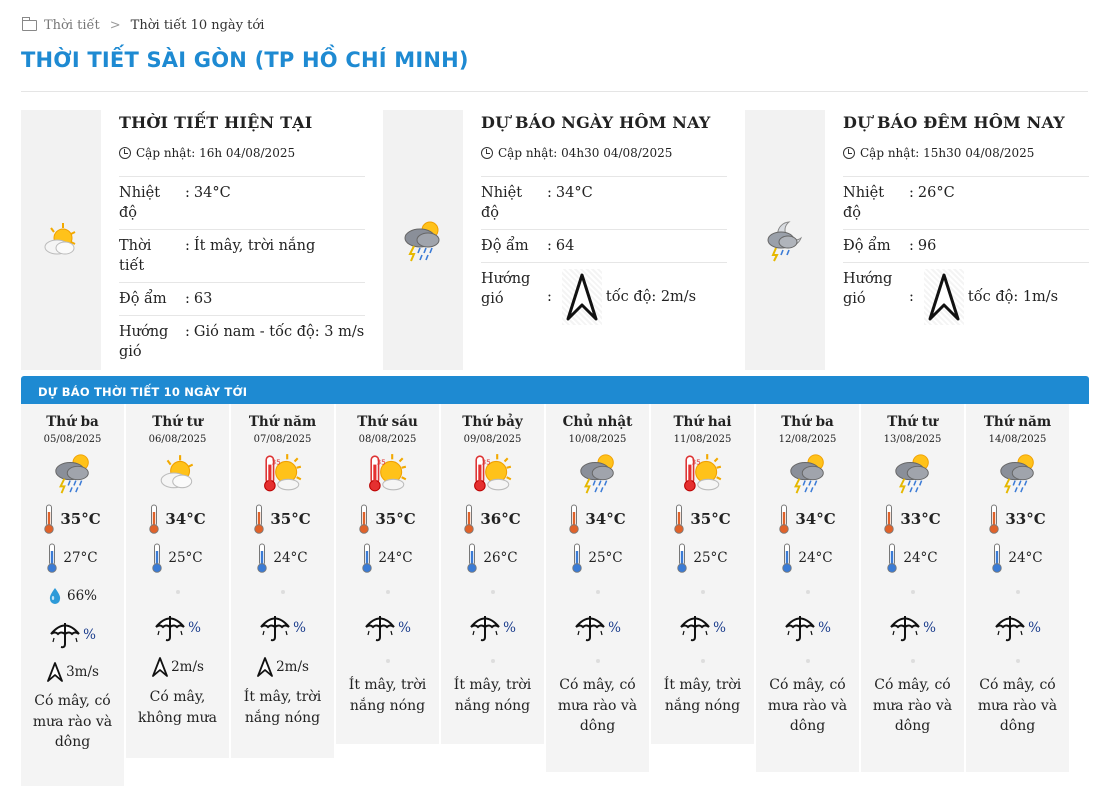 Image resolution: width=1106 pixels, height=788 pixels. I want to click on today-forecast-icon-box, so click(423, 240).